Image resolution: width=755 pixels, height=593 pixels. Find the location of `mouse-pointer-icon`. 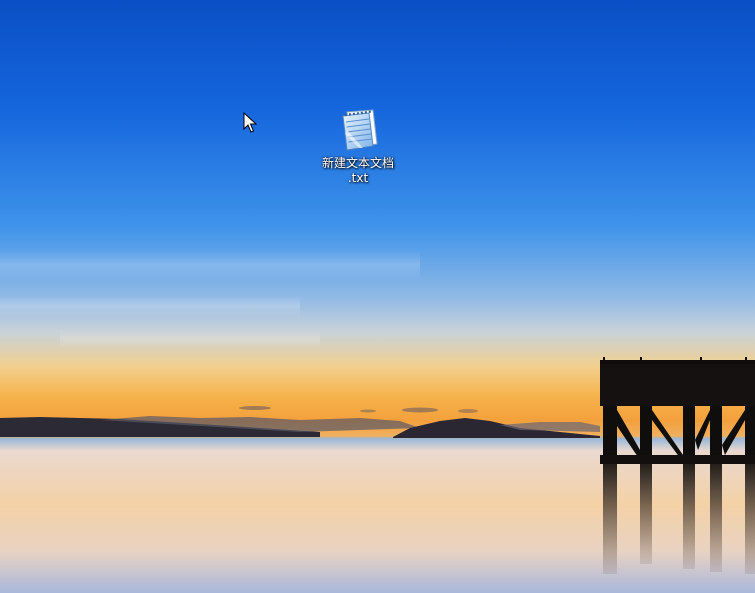

mouse-pointer-icon is located at coordinates (250, 122).